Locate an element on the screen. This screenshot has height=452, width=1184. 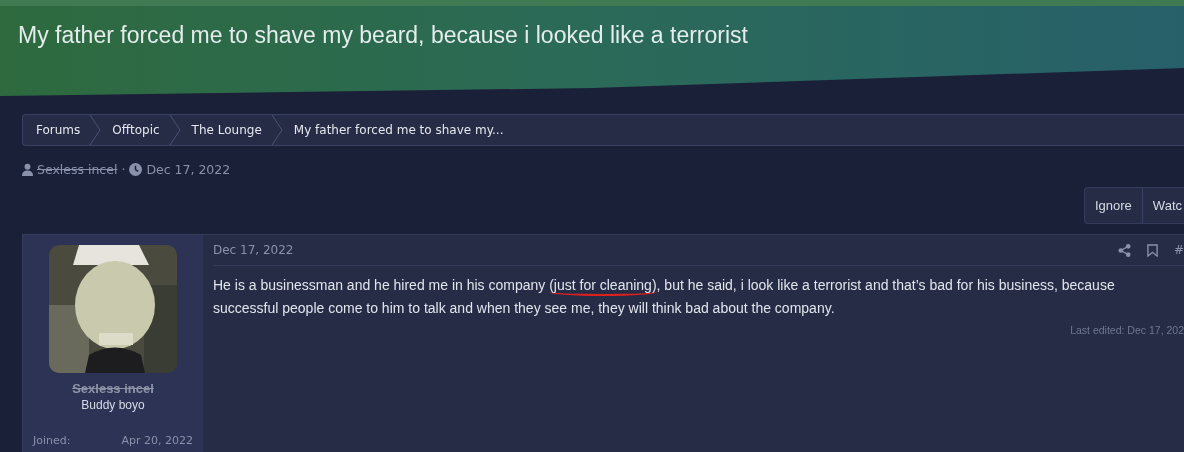
user-title: Buddy boyo is located at coordinates (113, 405).